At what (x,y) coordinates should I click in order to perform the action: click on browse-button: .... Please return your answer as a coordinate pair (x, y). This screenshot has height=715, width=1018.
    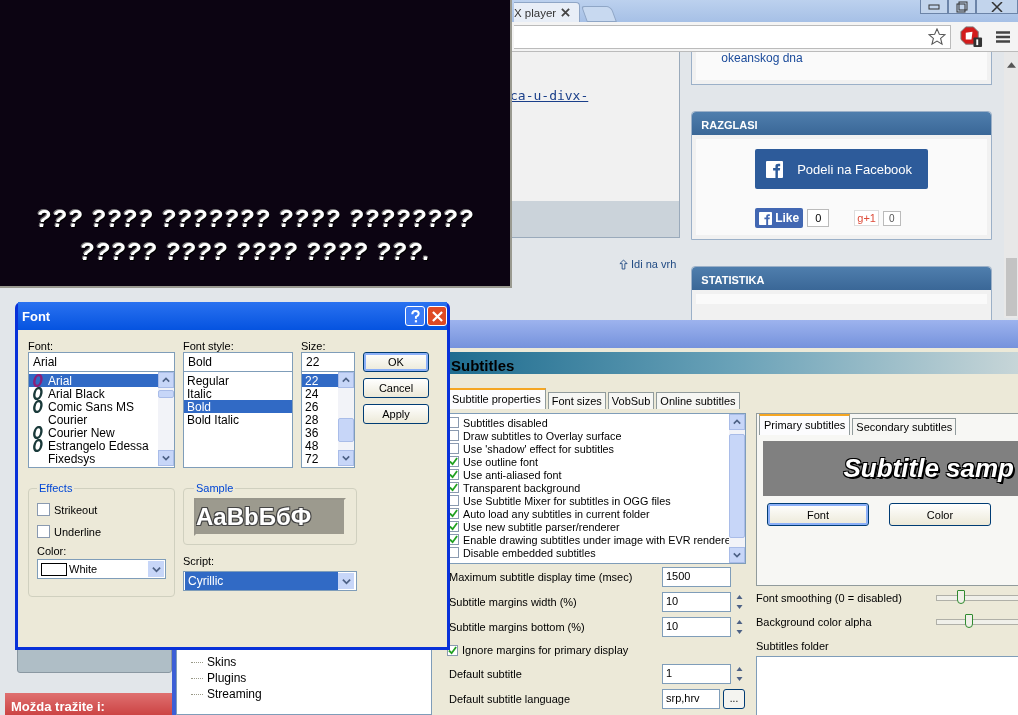
    Looking at the image, I should click on (734, 698).